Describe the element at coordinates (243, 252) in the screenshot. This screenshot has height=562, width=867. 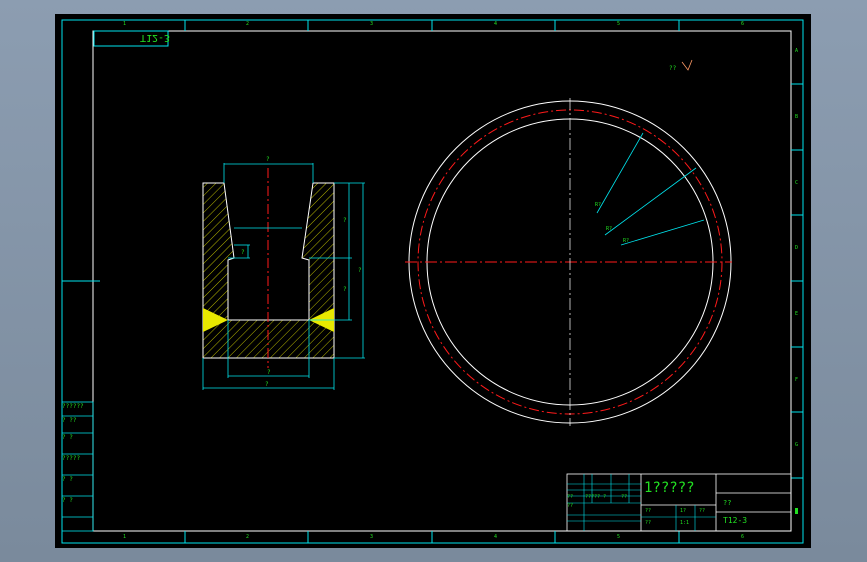
I see `dim-small: ?` at that location.